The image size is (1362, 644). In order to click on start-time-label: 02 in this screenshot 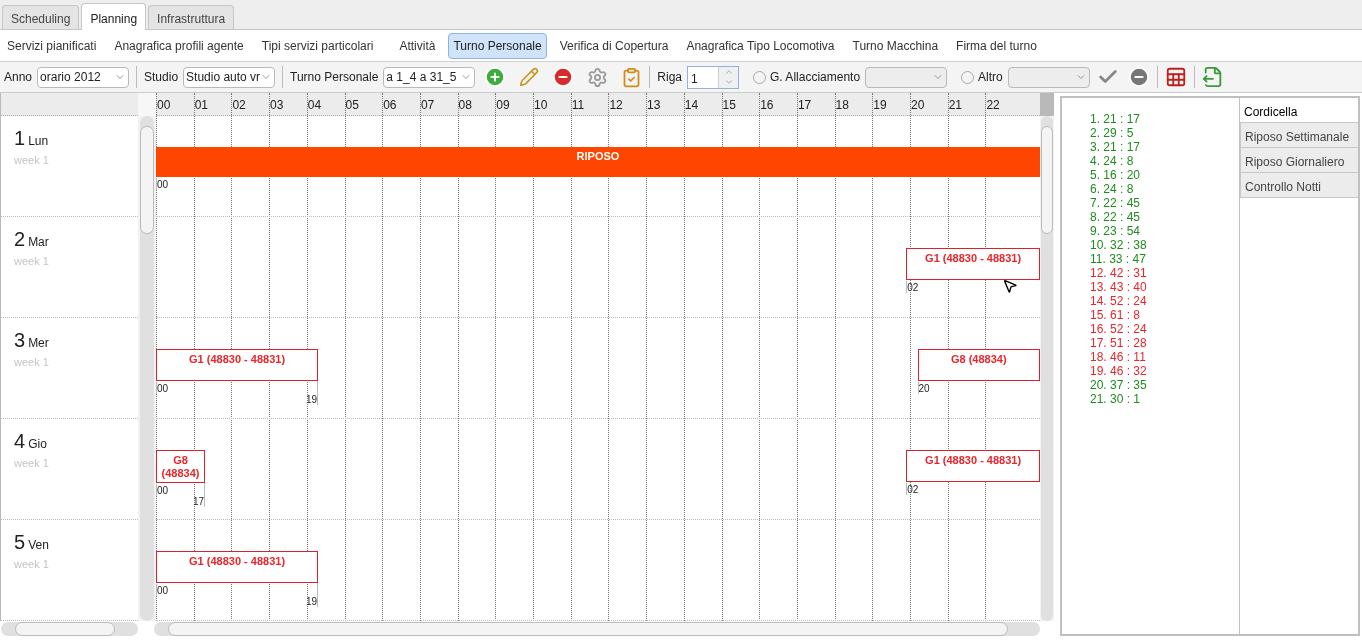, I will do `click(912, 287)`.